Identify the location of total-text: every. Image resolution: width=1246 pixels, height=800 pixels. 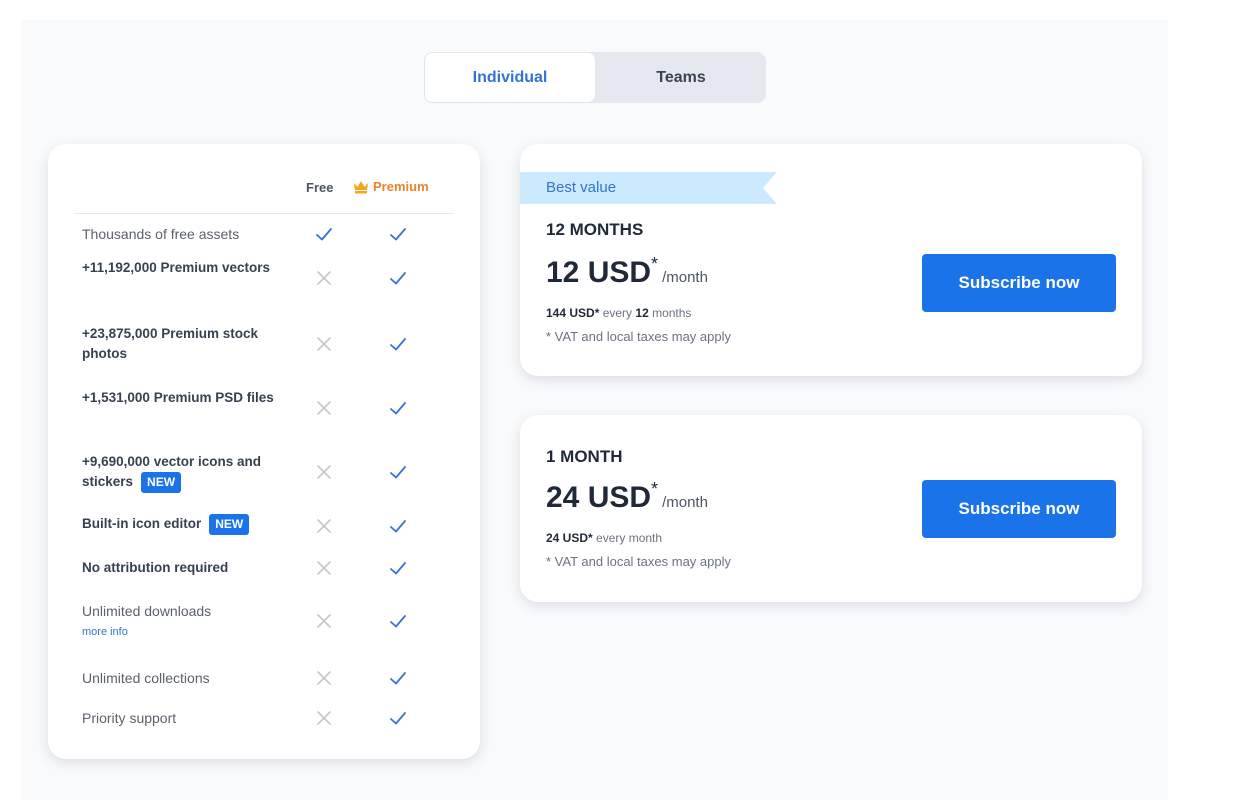
(617, 313).